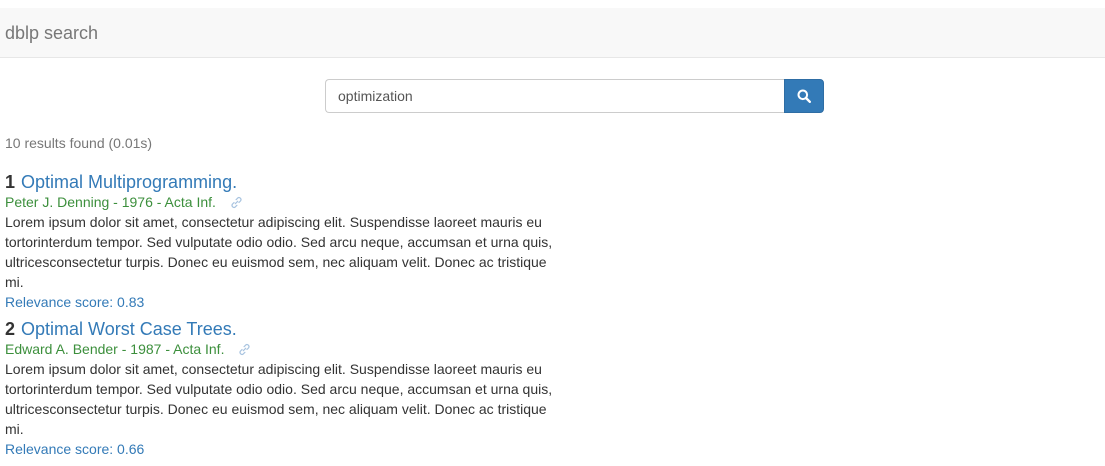 The height and width of the screenshot is (466, 1105). I want to click on search-button, so click(804, 96).